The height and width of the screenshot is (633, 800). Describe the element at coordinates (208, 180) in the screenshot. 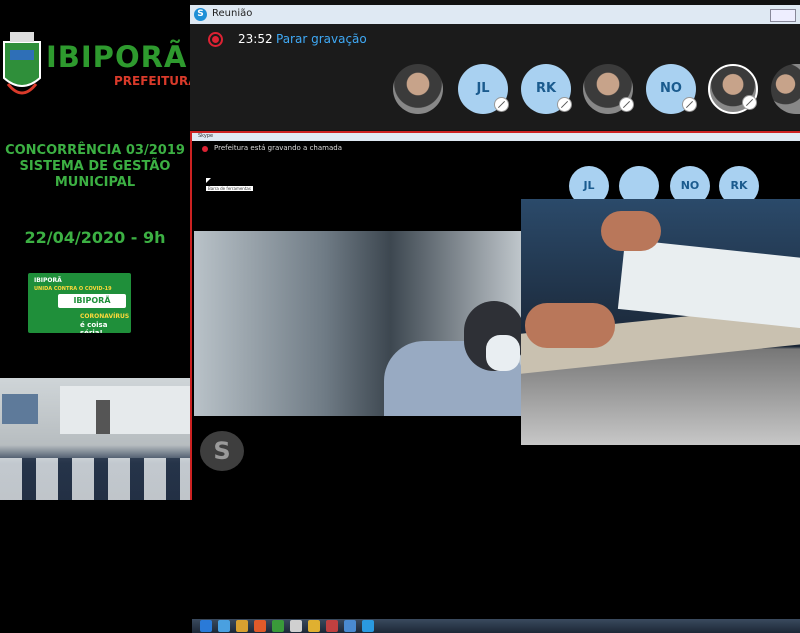

I see `mouse-cursor-icon` at that location.